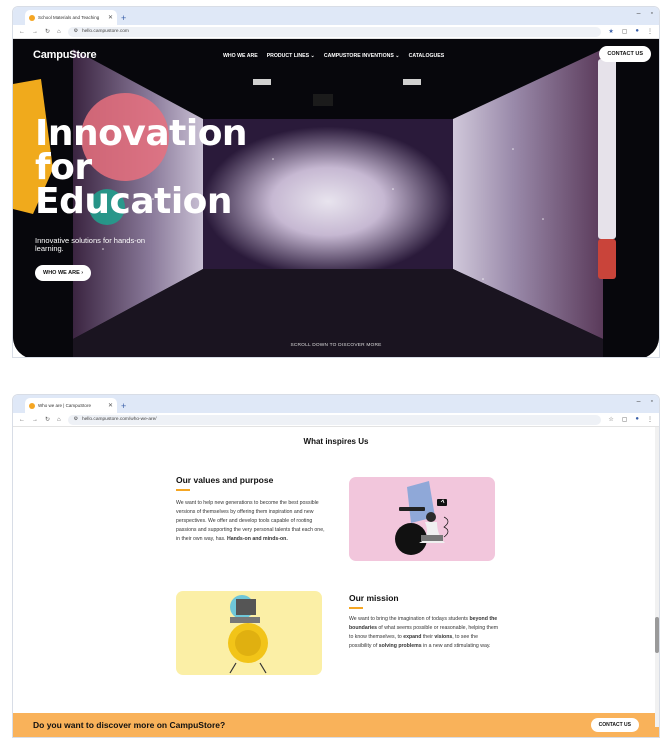  Describe the element at coordinates (336, 441) in the screenshot. I see `section-title: What inspires Us` at that location.